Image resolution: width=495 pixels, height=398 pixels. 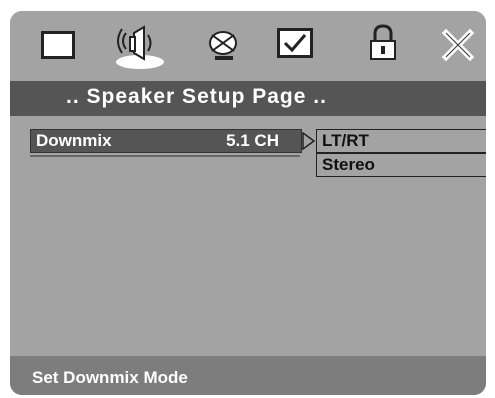 What do you see at coordinates (401, 165) in the screenshot?
I see `option-stereo: Stereo` at bounding box center [401, 165].